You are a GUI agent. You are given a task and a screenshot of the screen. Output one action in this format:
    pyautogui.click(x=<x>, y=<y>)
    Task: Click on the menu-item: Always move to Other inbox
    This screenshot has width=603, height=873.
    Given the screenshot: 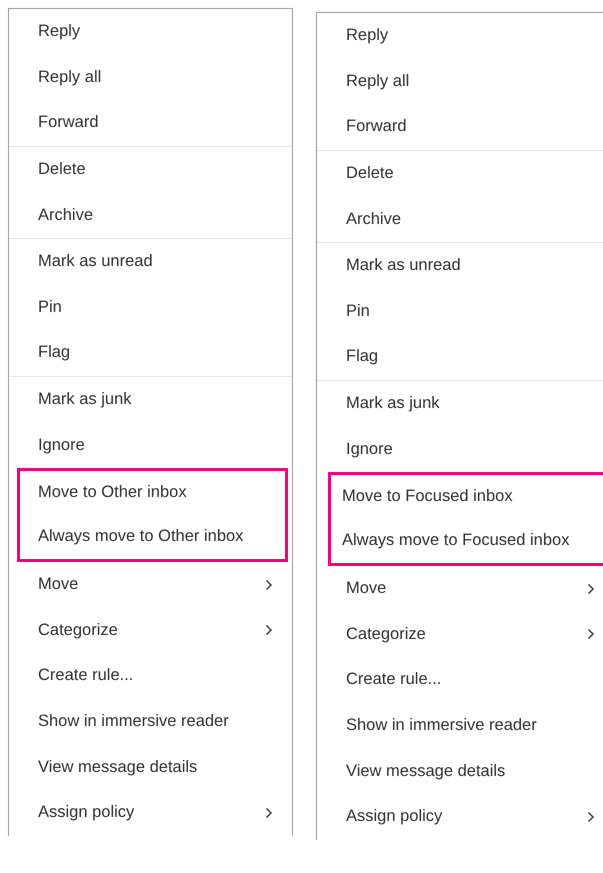 What is the action you would take?
    pyautogui.click(x=152, y=536)
    